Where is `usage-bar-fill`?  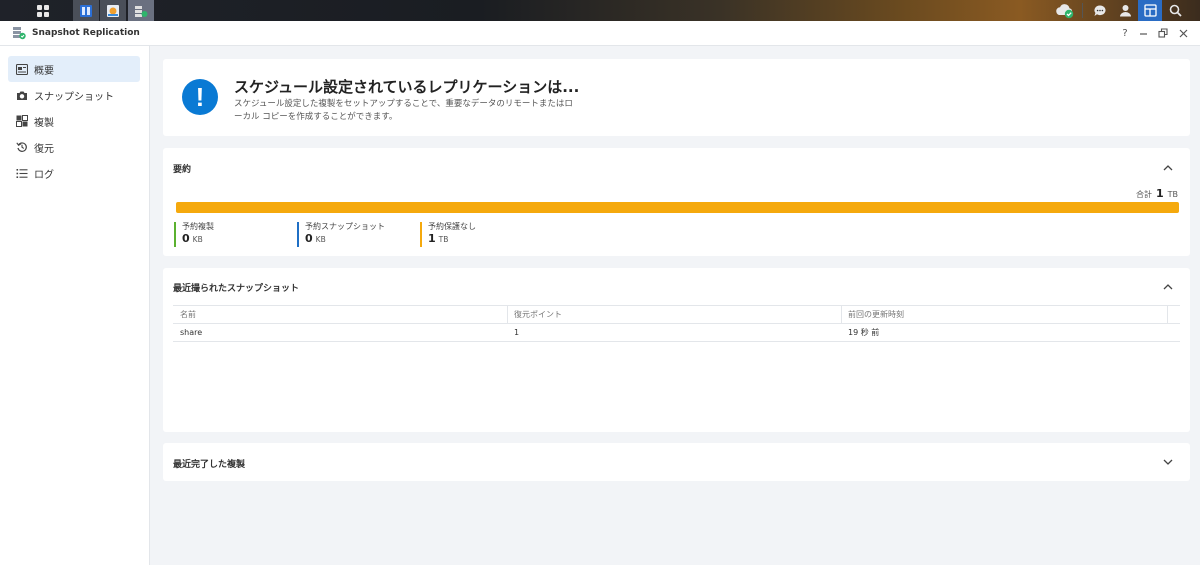 usage-bar-fill is located at coordinates (677, 207).